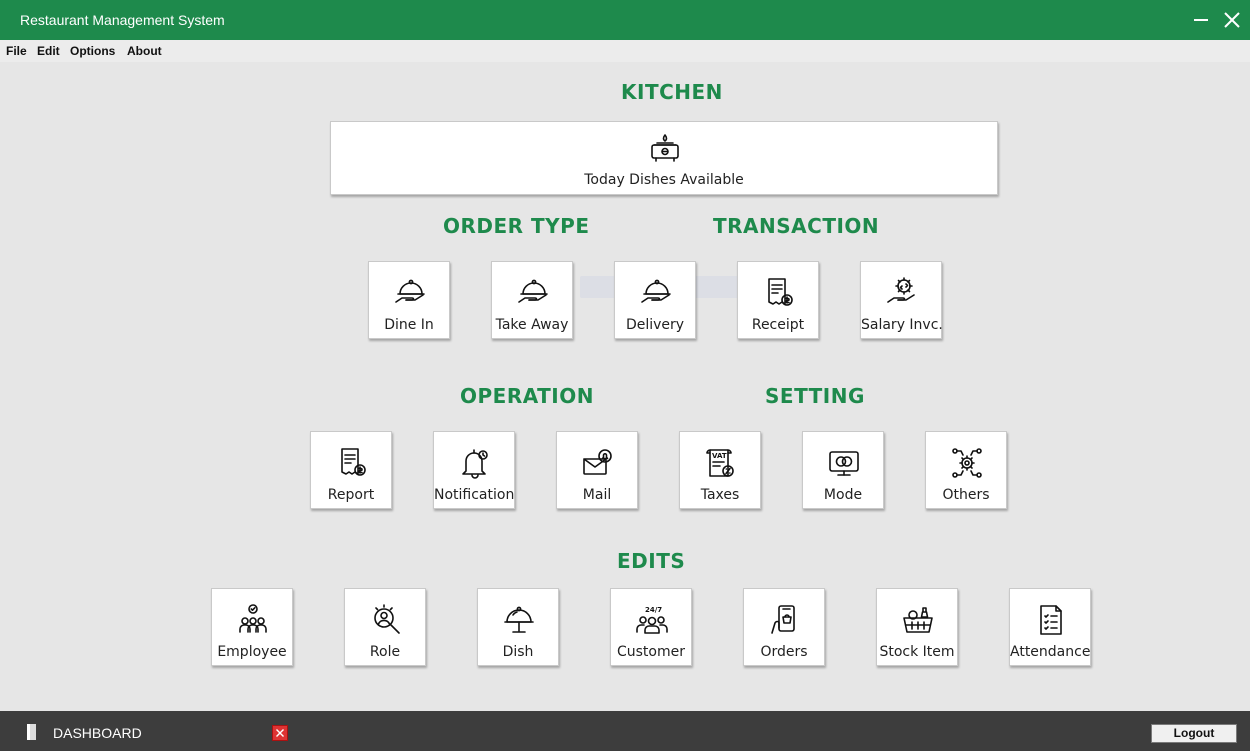  I want to click on dine-in-button: Dine In, so click(409, 300).